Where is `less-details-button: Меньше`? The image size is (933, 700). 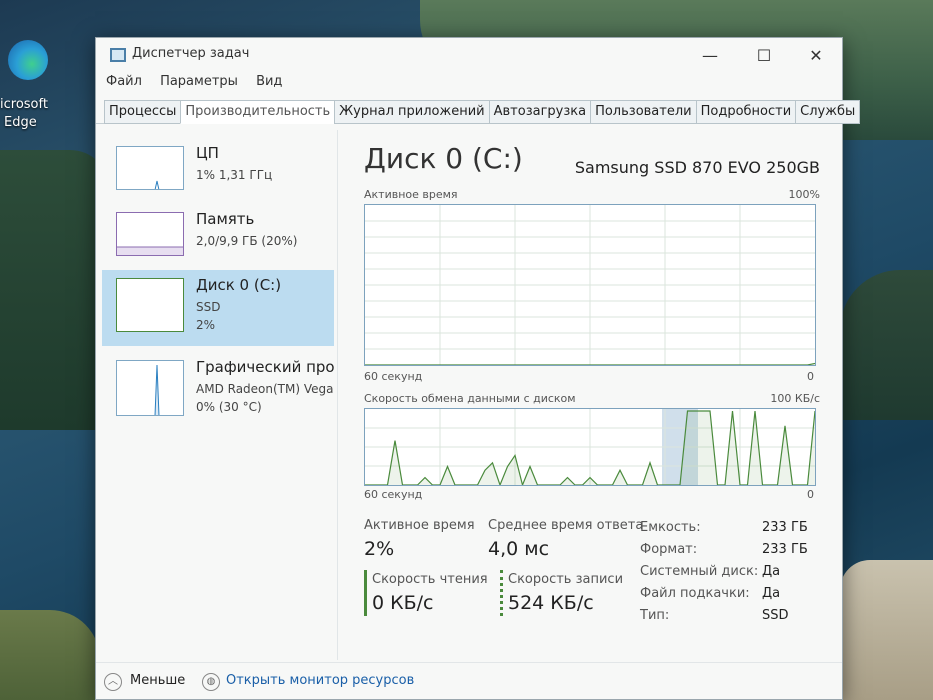
less-details-button: Меньше is located at coordinates (157, 680).